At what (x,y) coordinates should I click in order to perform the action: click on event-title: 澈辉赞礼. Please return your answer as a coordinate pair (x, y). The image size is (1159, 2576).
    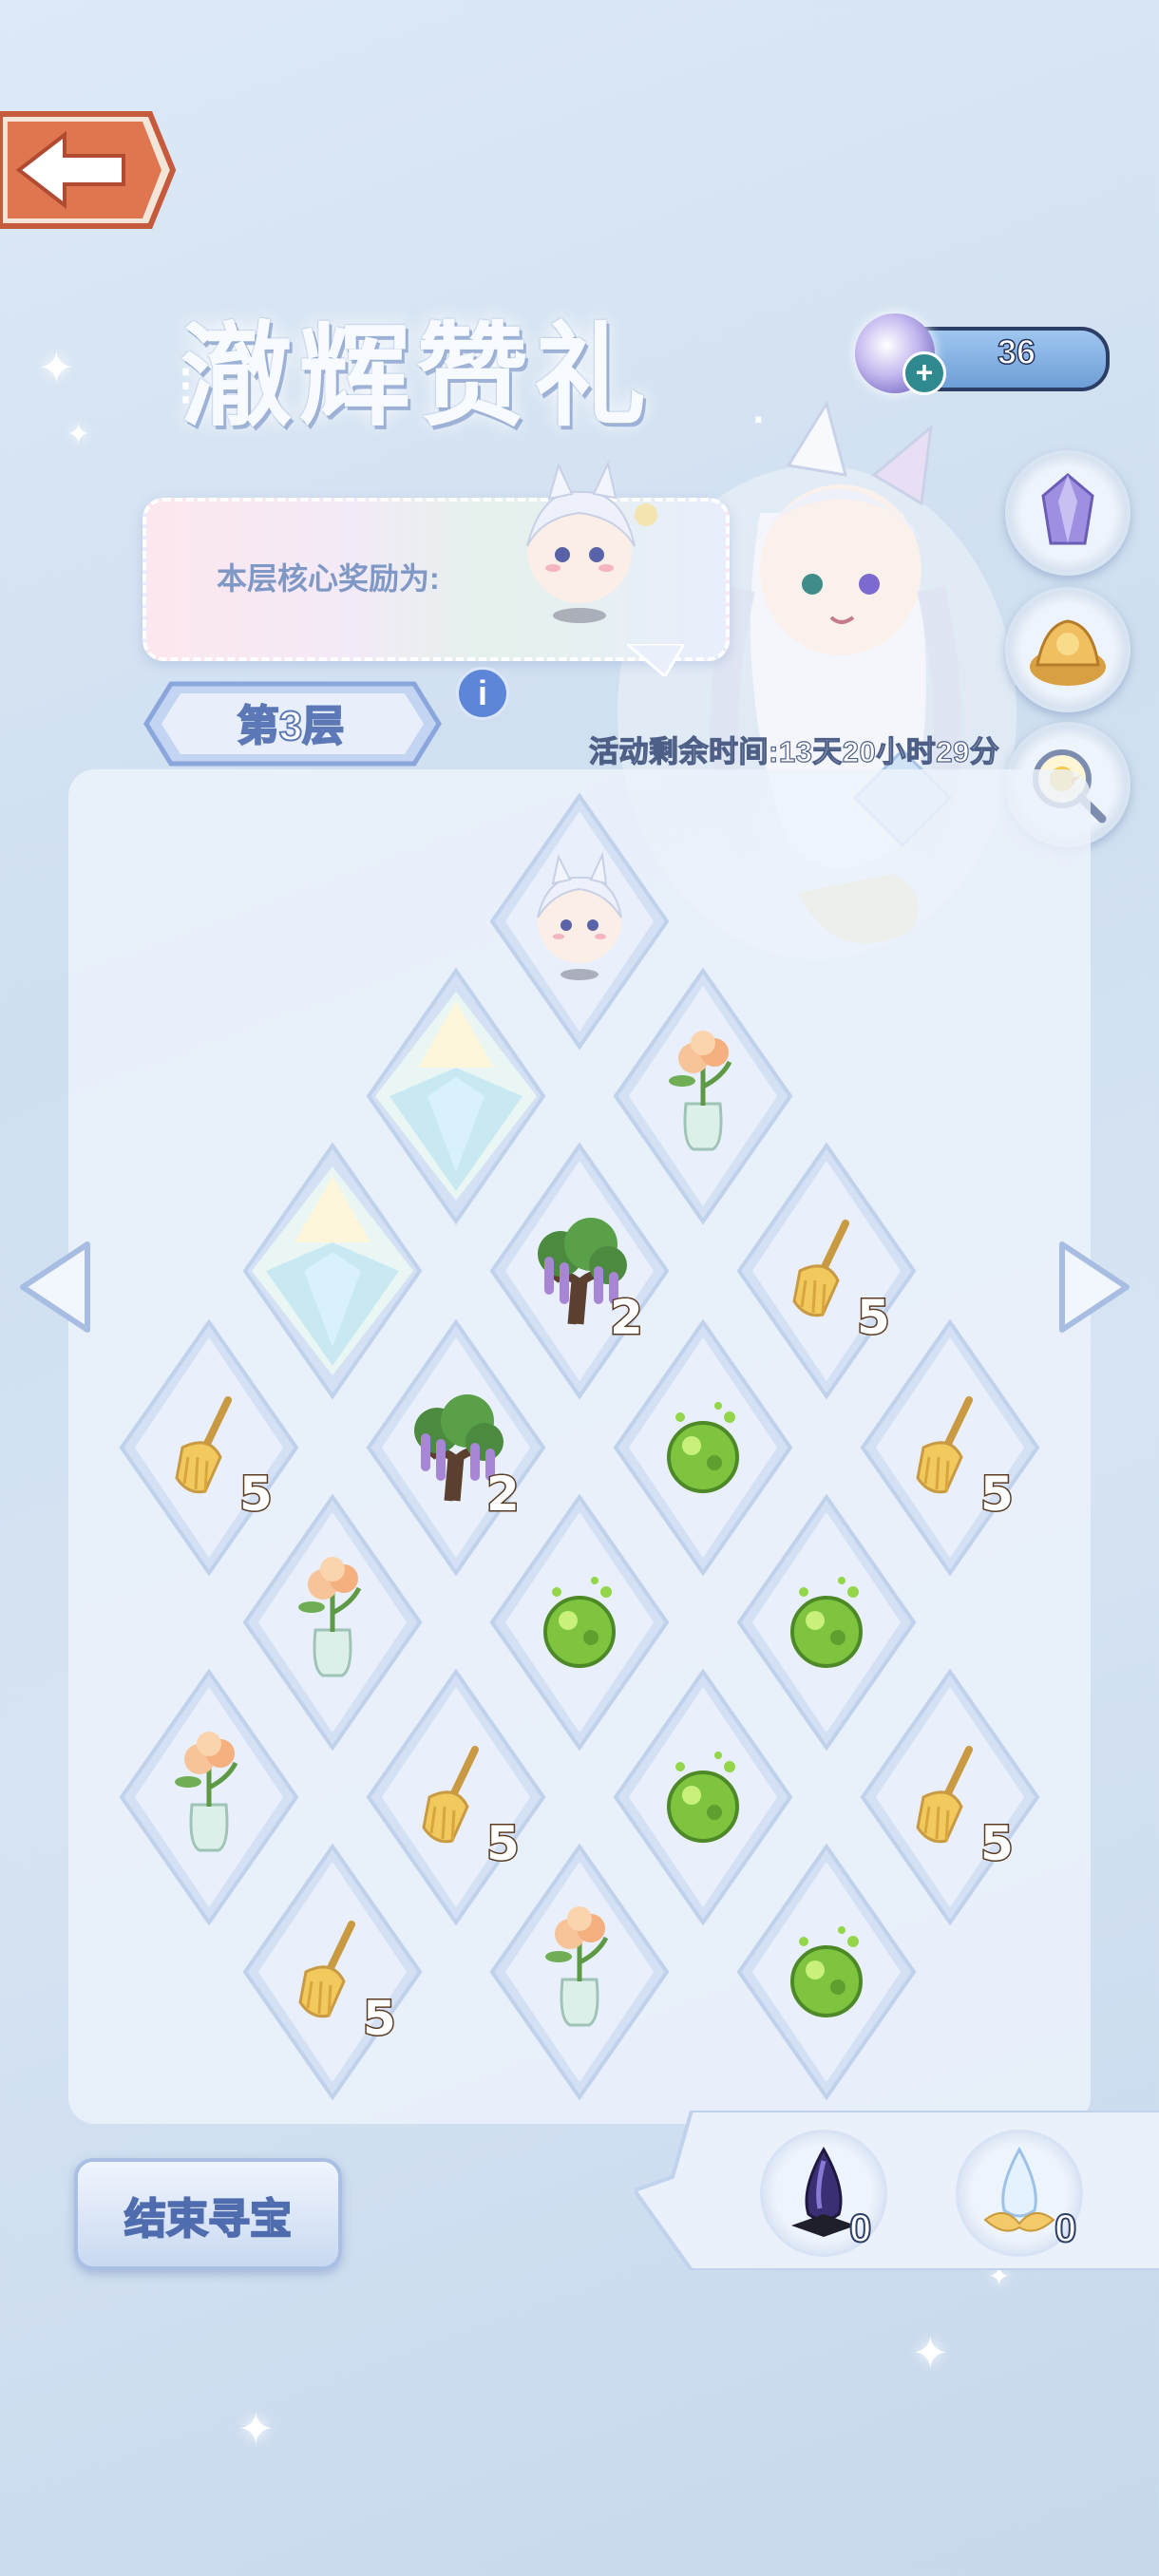
    Looking at the image, I should click on (416, 376).